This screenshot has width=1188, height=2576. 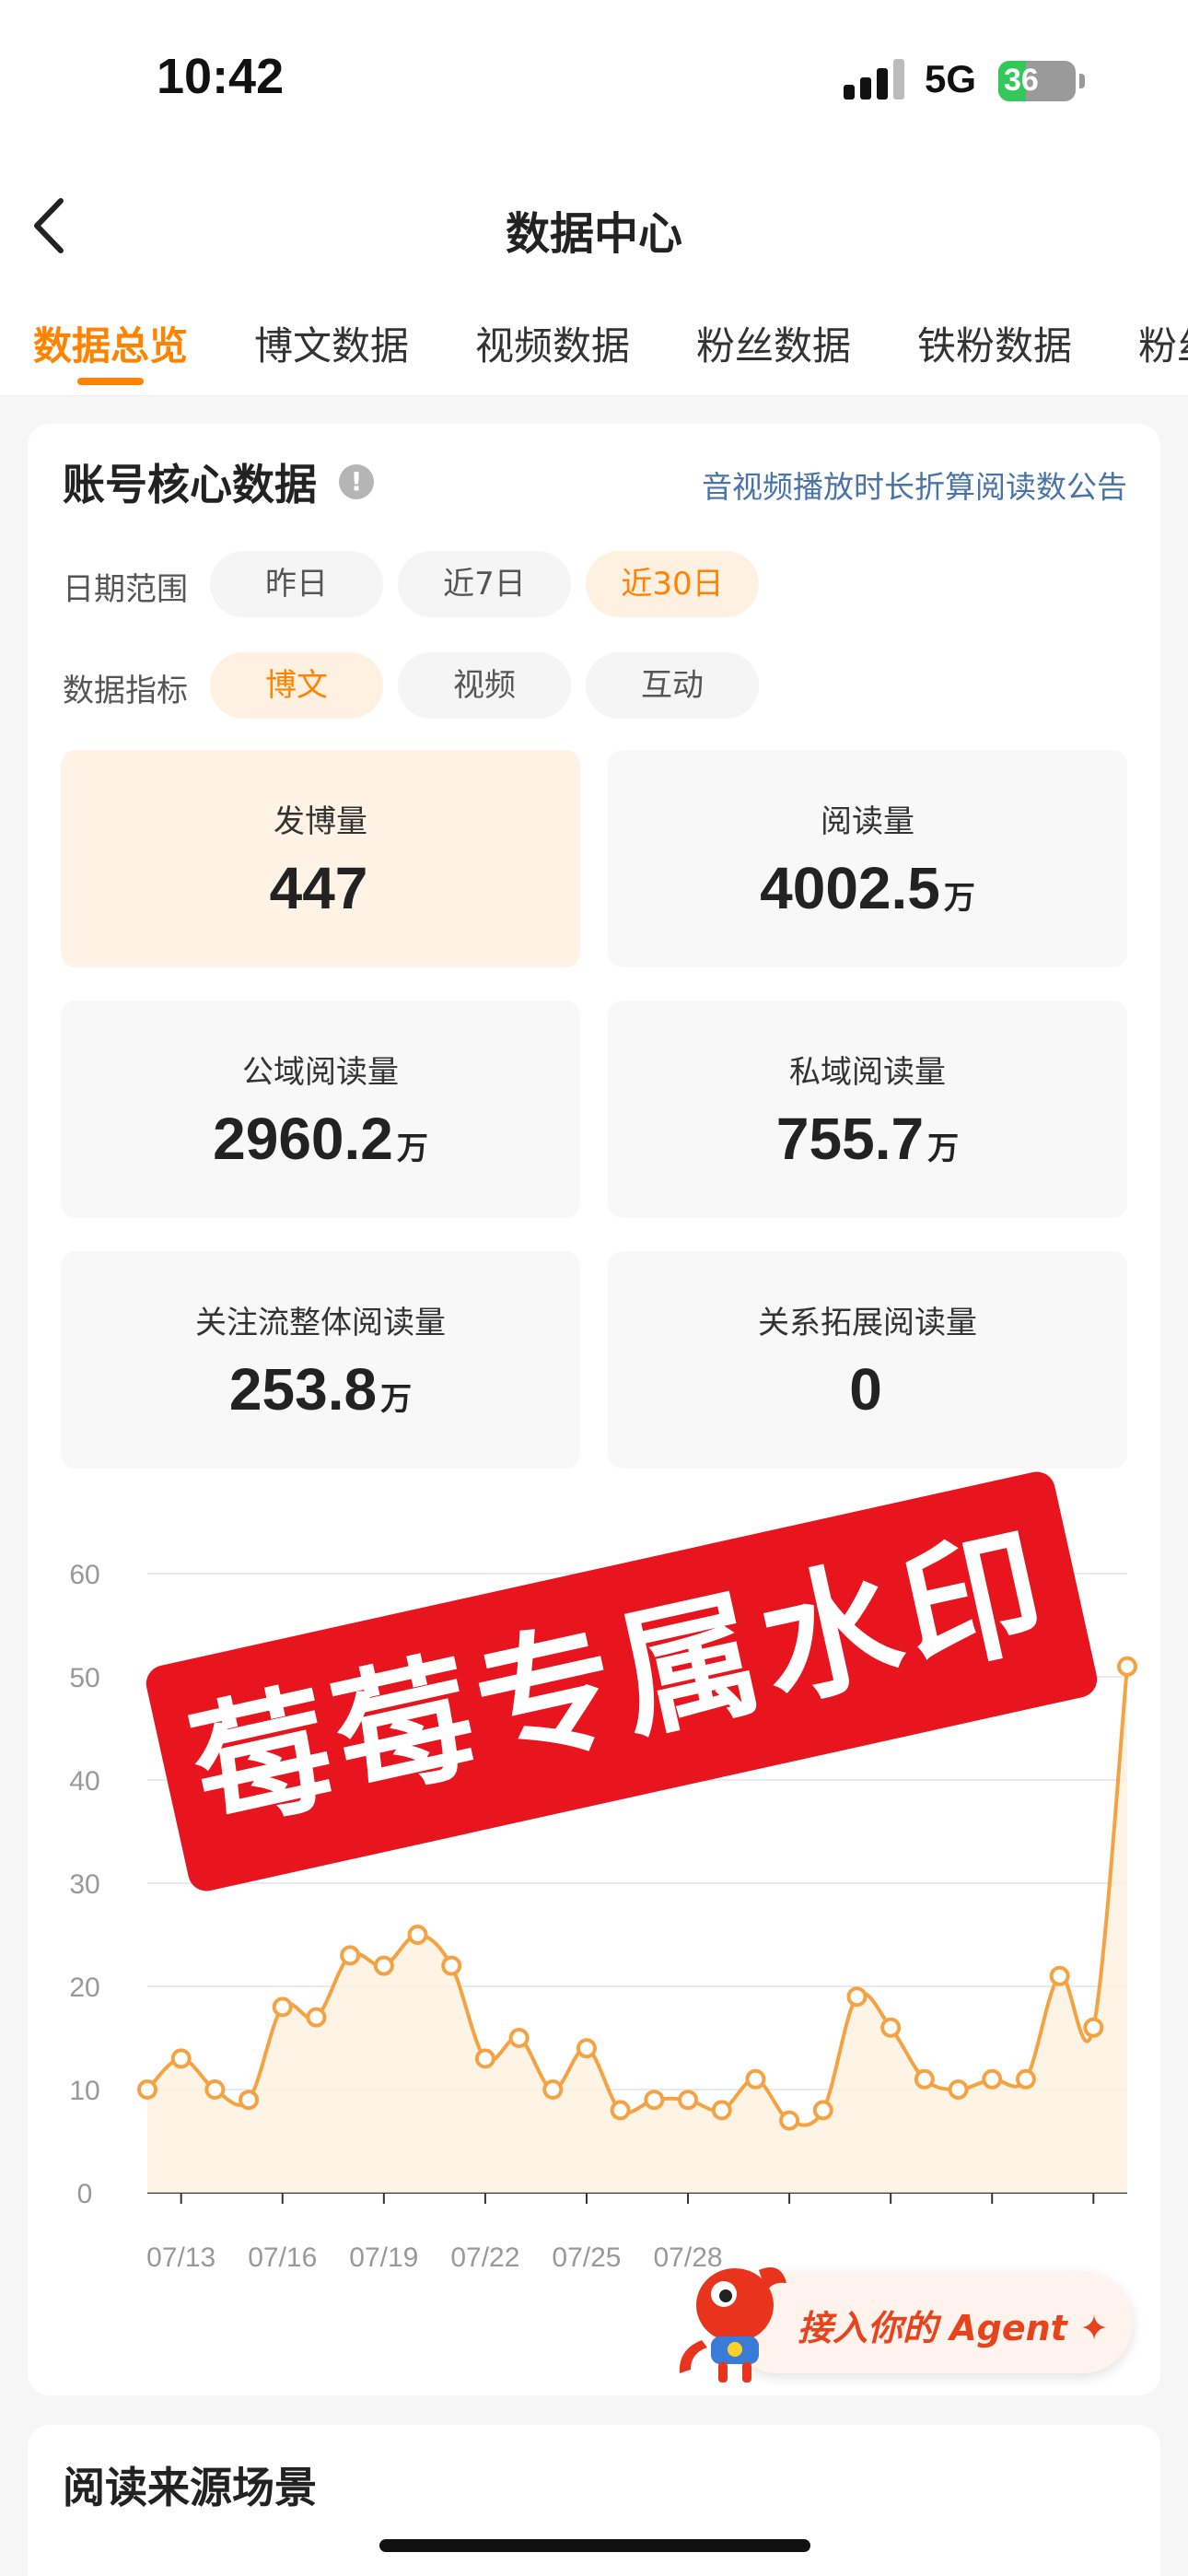 I want to click on y-tick-label: 30, so click(x=84, y=1884).